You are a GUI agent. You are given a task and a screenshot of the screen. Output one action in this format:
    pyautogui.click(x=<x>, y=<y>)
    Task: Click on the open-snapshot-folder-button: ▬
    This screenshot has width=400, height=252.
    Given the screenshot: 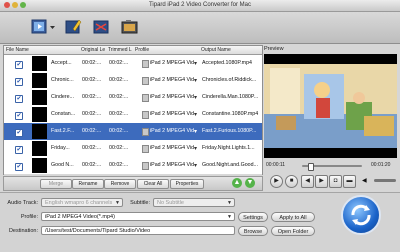 What is the action you would take?
    pyautogui.click(x=349, y=181)
    